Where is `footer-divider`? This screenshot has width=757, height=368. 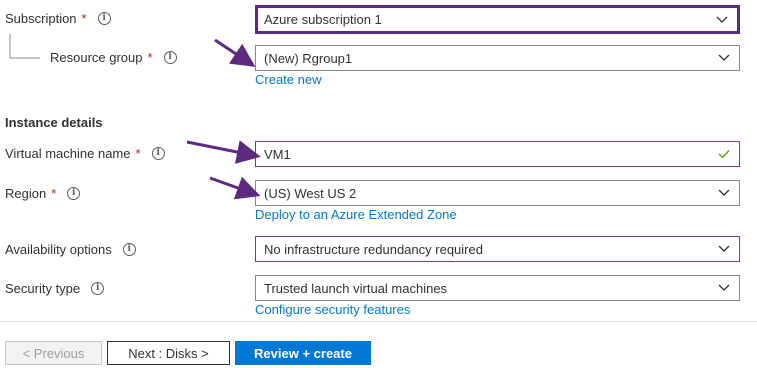
footer-divider is located at coordinates (378, 321).